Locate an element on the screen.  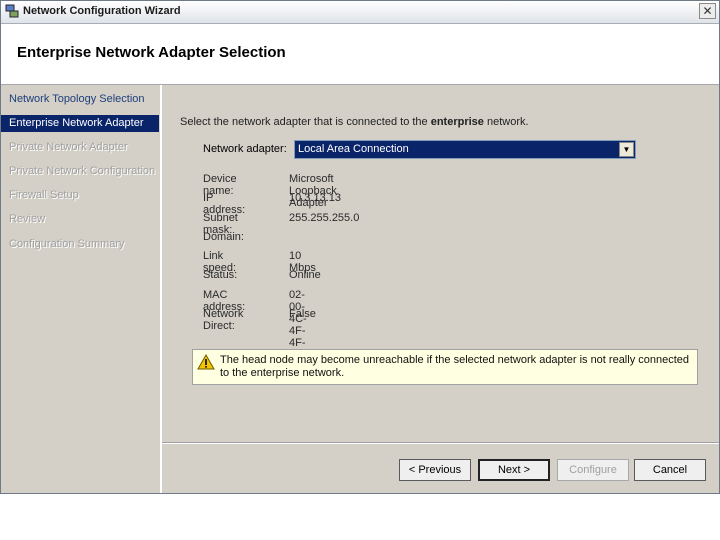
warning-icon is located at coordinates (206, 362).